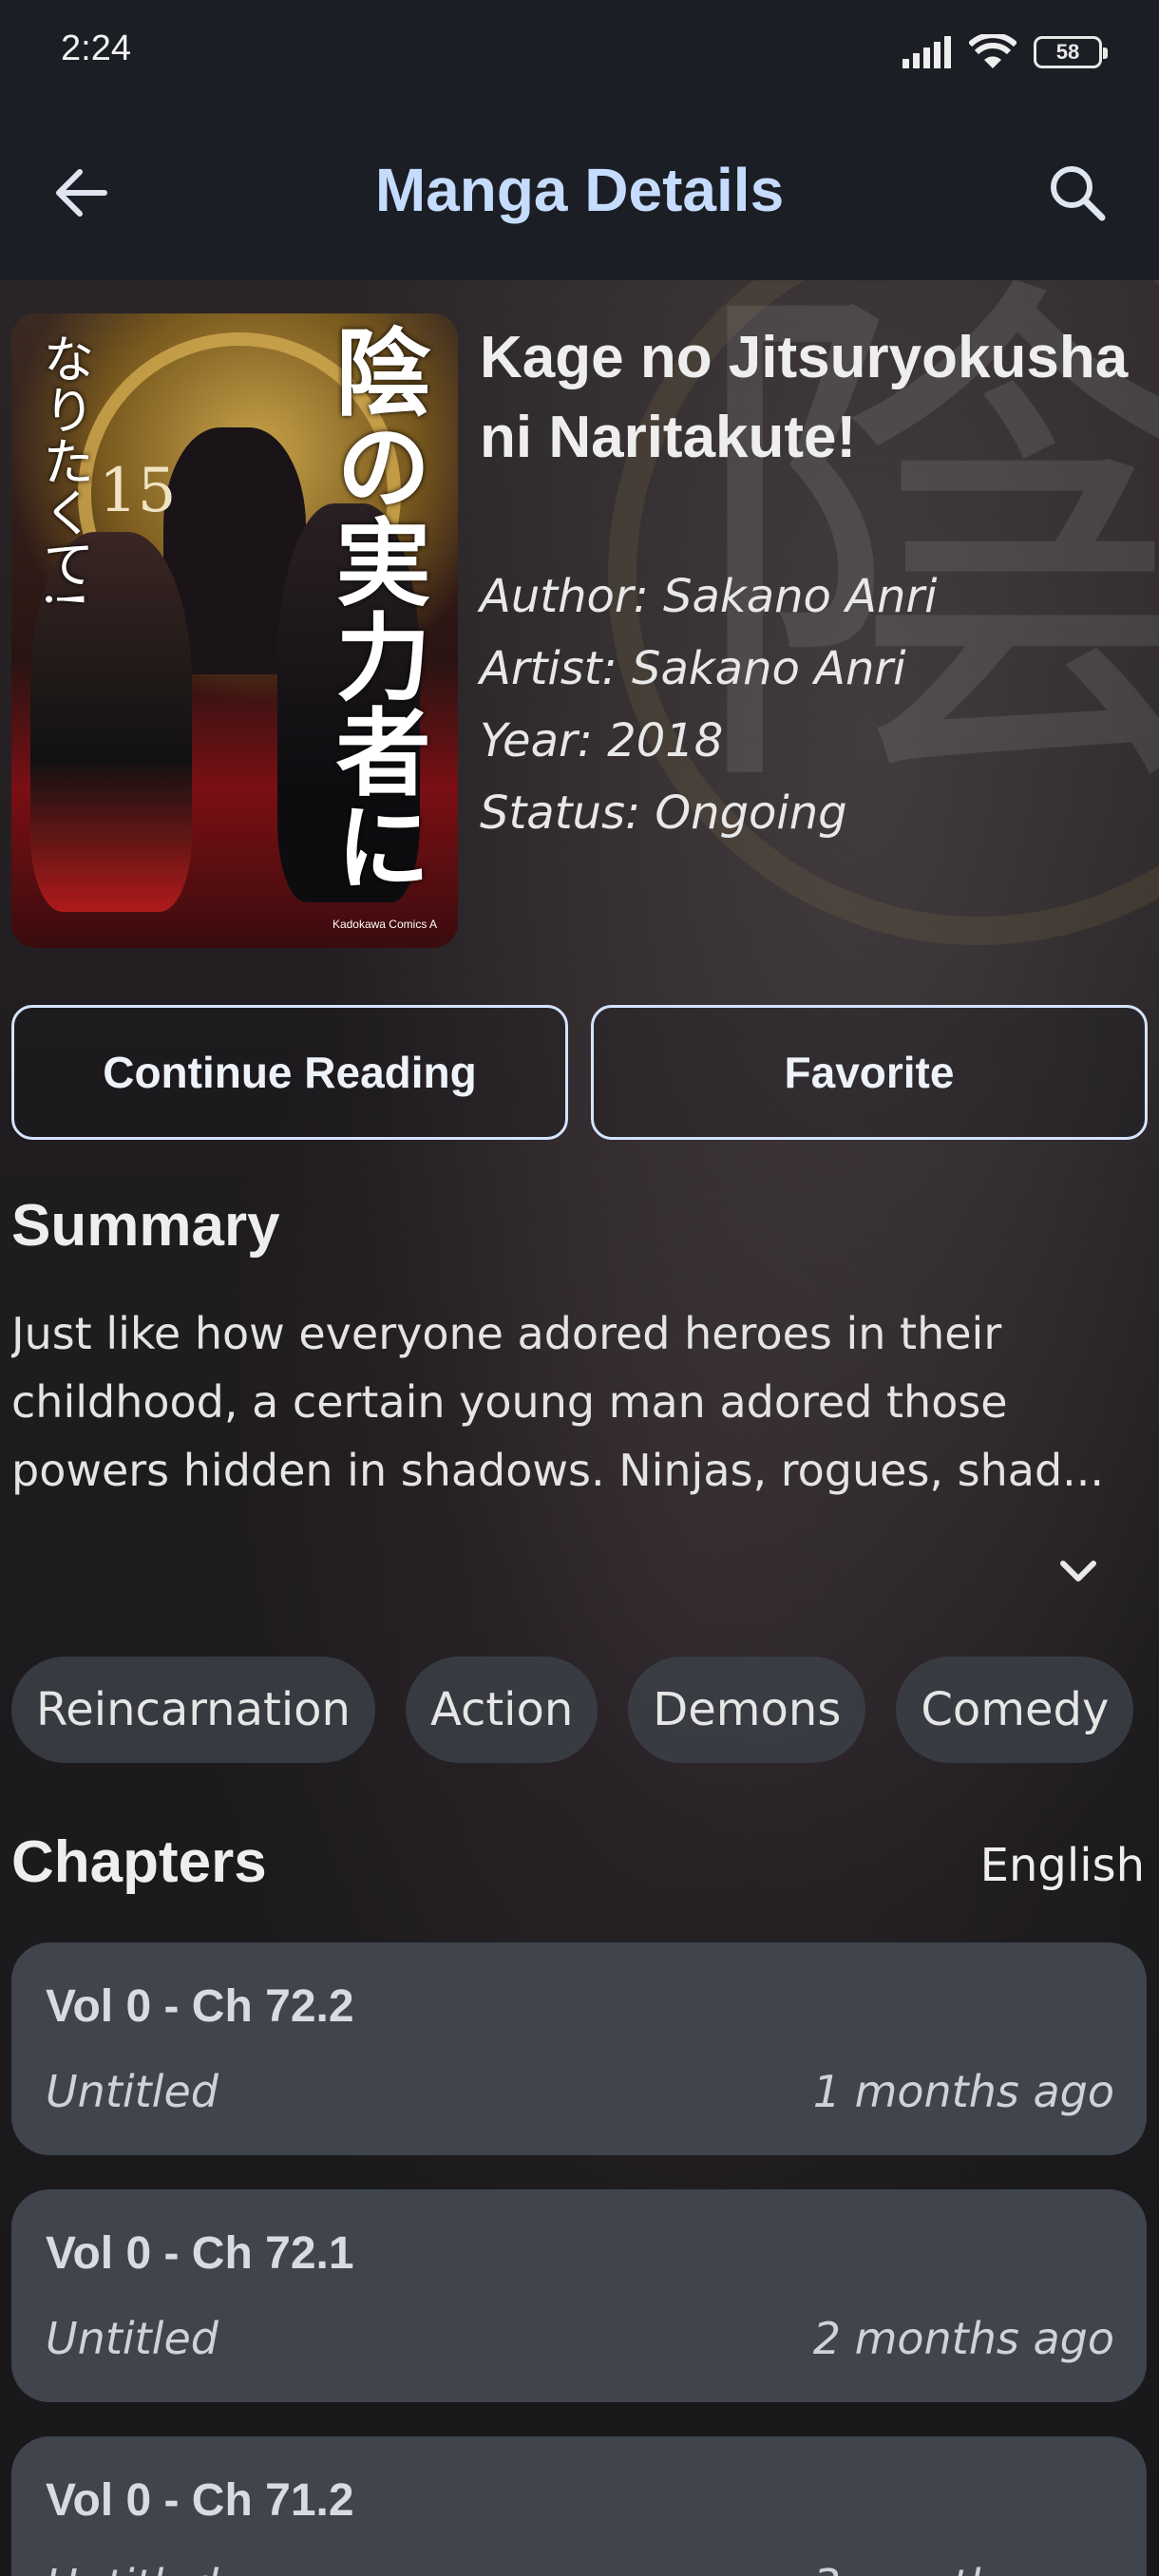 The height and width of the screenshot is (2576, 1159). Describe the element at coordinates (579, 54) in the screenshot. I see `status-bar: 2:24 58` at that location.